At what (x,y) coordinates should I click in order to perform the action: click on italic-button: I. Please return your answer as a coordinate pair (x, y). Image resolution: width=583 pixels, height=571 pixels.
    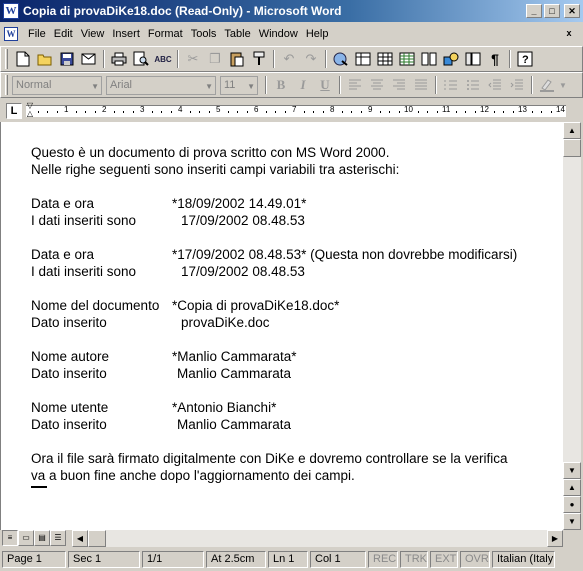
    Looking at the image, I should click on (303, 85).